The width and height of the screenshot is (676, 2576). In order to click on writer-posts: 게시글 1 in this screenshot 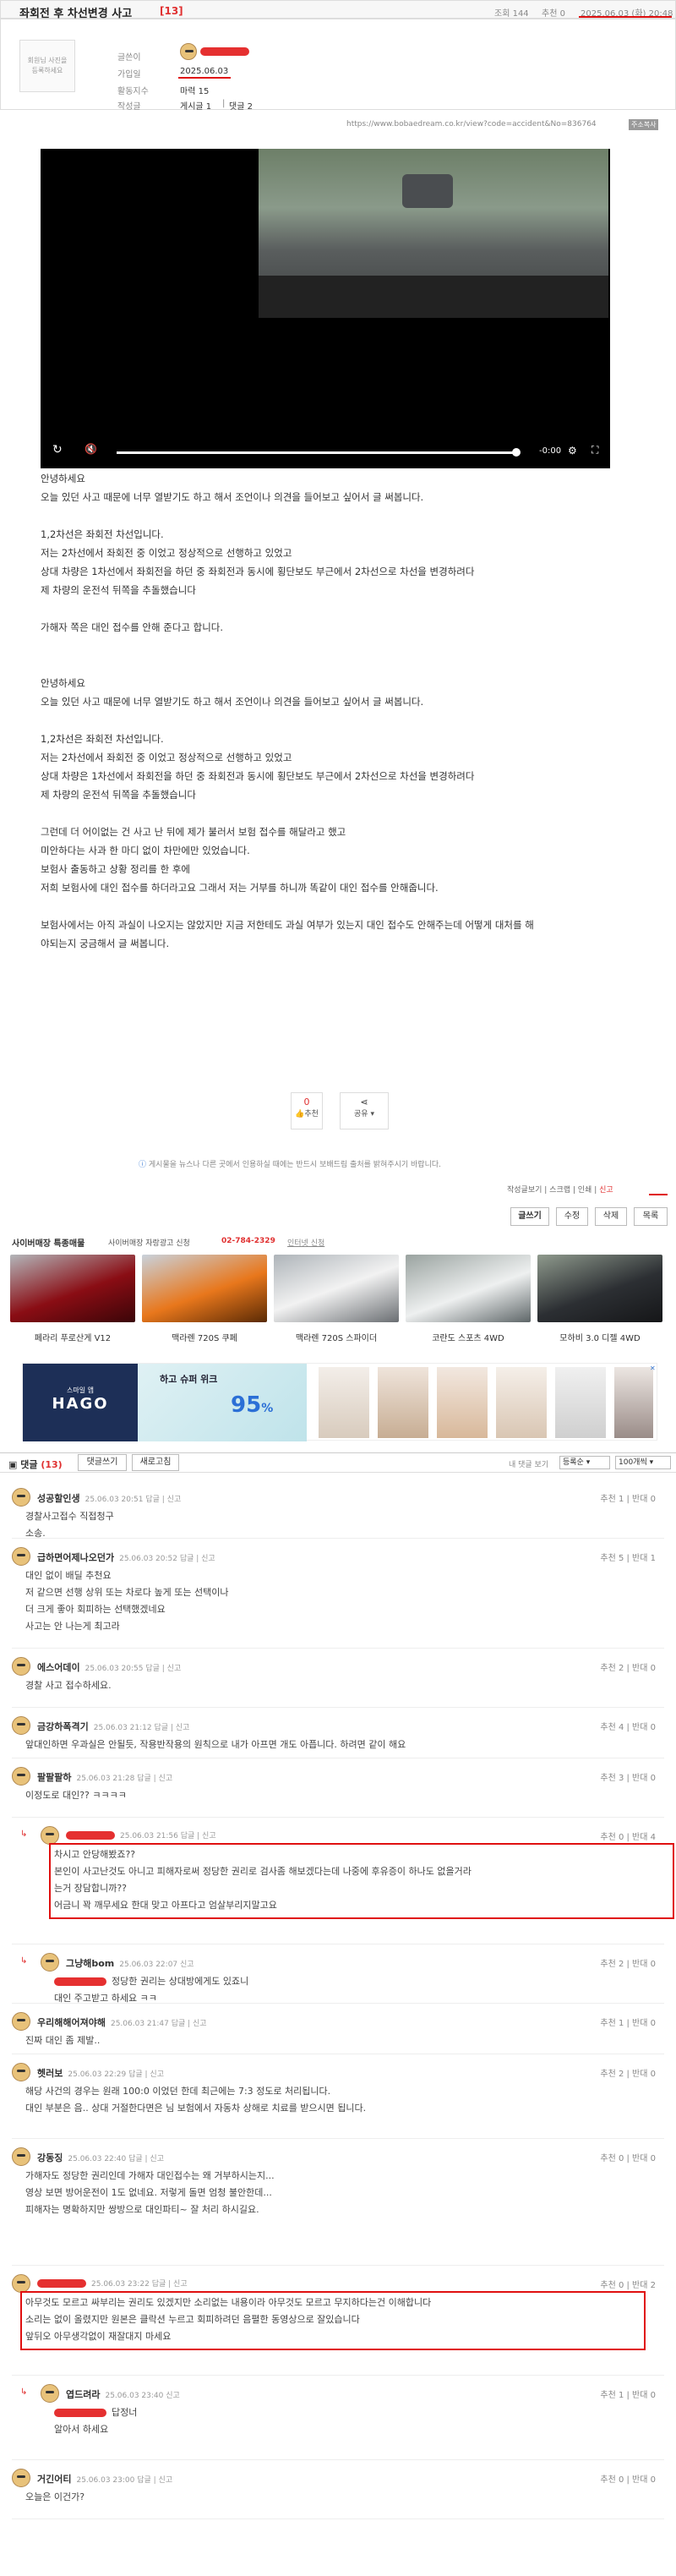, I will do `click(195, 106)`.